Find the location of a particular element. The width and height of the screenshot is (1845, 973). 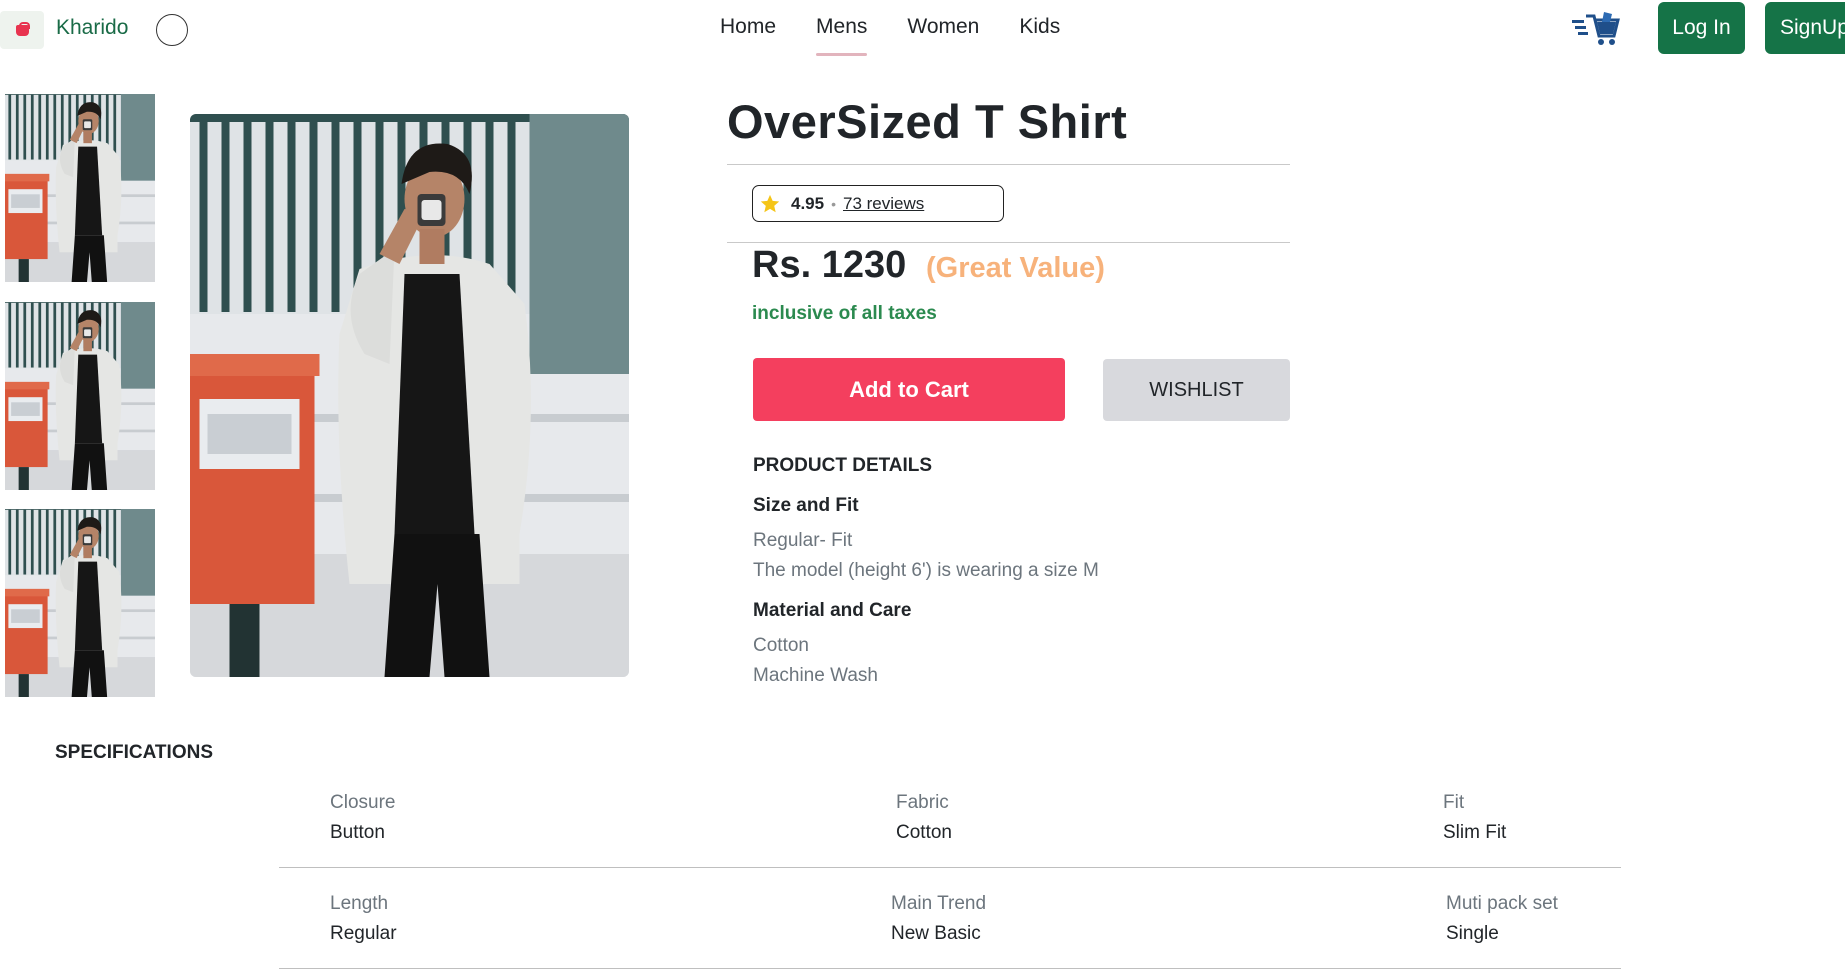

main-nav: Home Mens Women Kids is located at coordinates (890, 35).